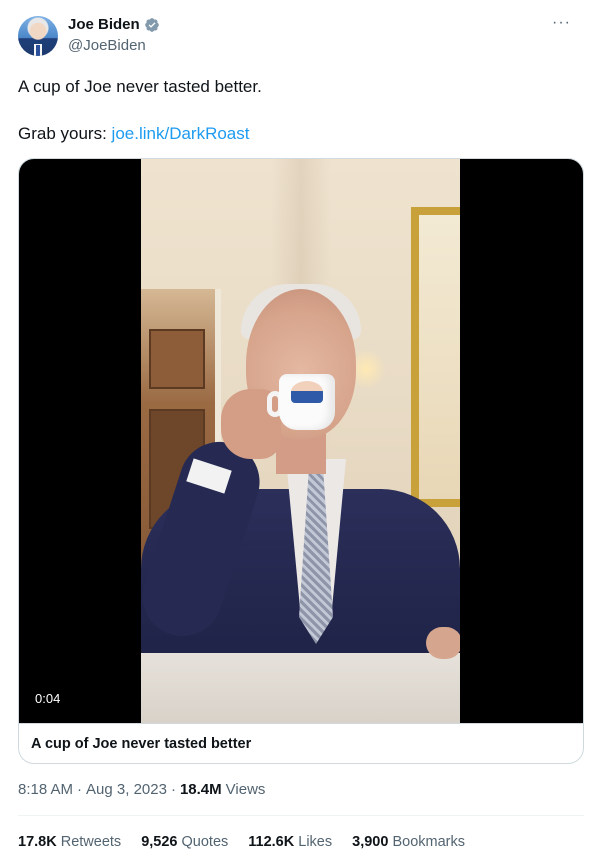 The height and width of the screenshot is (866, 589). What do you see at coordinates (435, 357) in the screenshot?
I see `mirror` at bounding box center [435, 357].